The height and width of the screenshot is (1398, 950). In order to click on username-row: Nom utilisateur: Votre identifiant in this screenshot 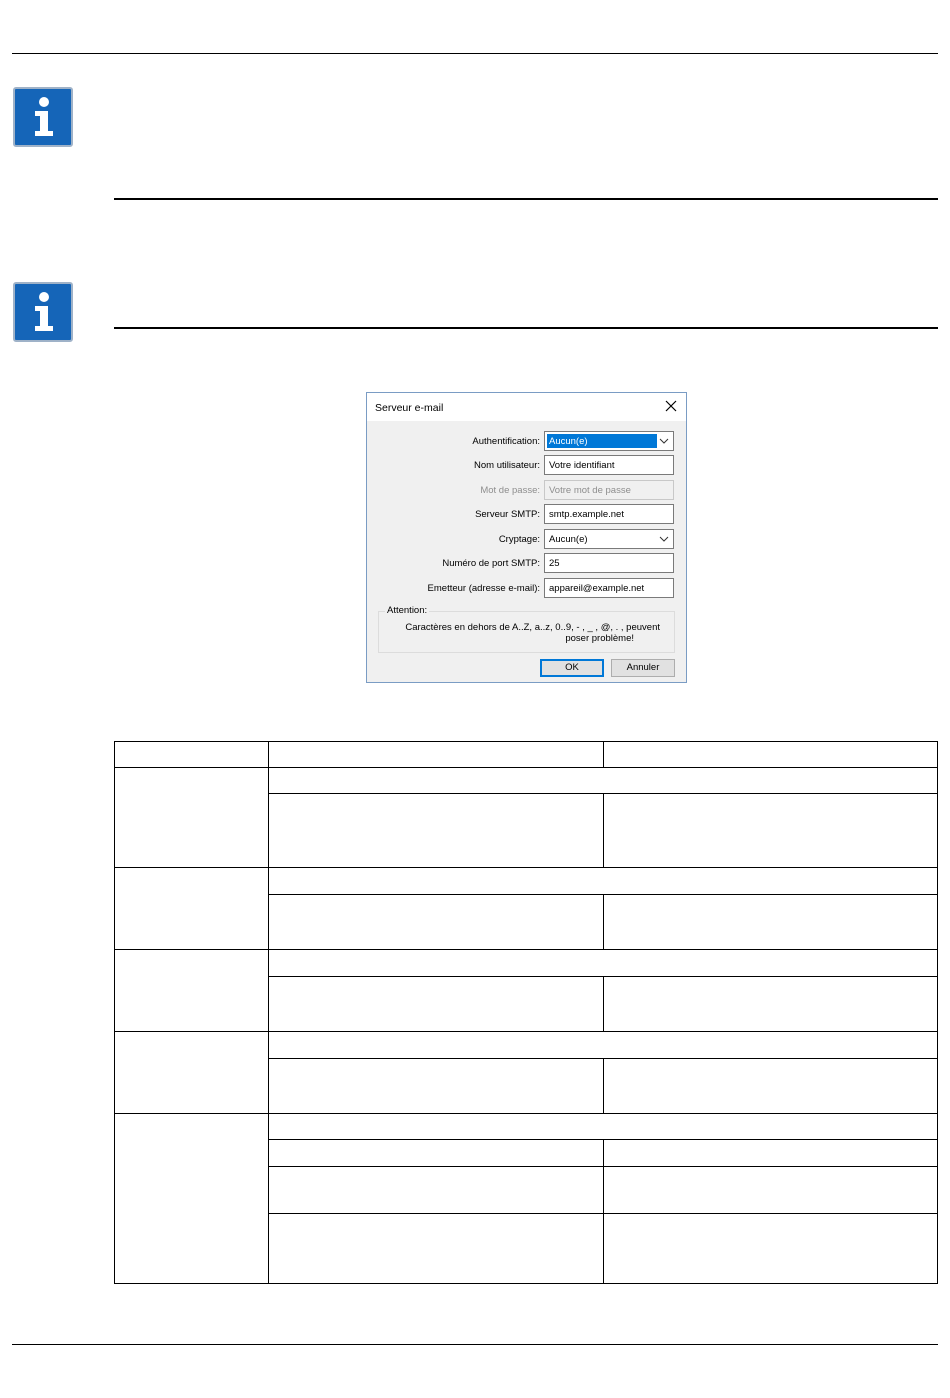, I will do `click(526, 465)`.